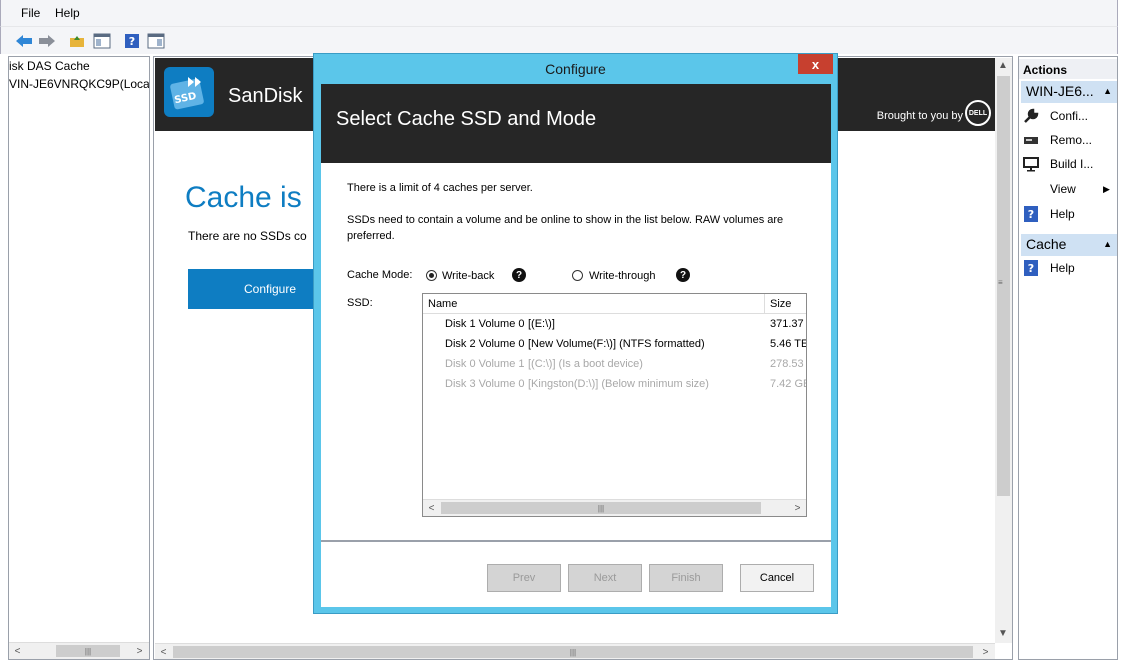 This screenshot has height=663, width=1128. I want to click on ssd-label: SSD:, so click(360, 303).